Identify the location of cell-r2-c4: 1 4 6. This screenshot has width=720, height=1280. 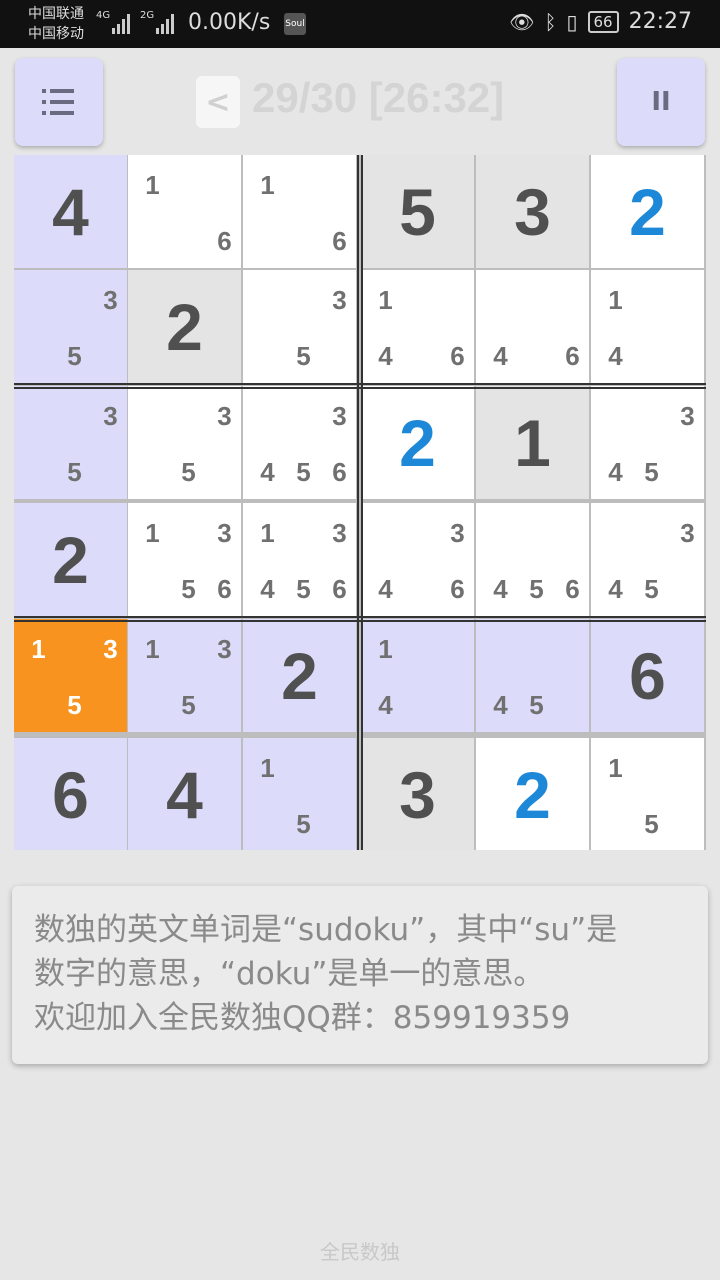
(417, 326).